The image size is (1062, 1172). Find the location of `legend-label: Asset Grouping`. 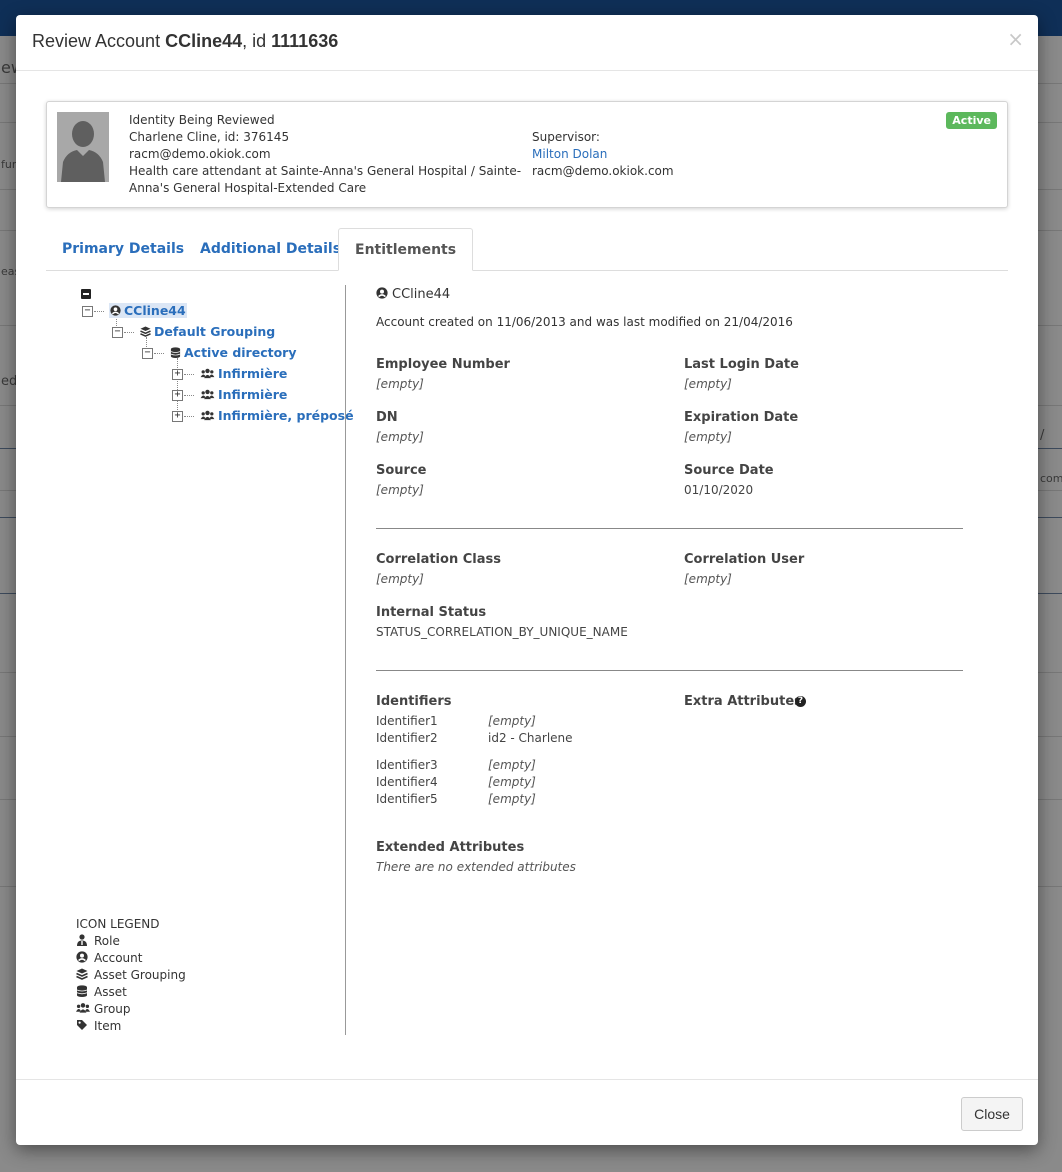

legend-label: Asset Grouping is located at coordinates (140, 975).